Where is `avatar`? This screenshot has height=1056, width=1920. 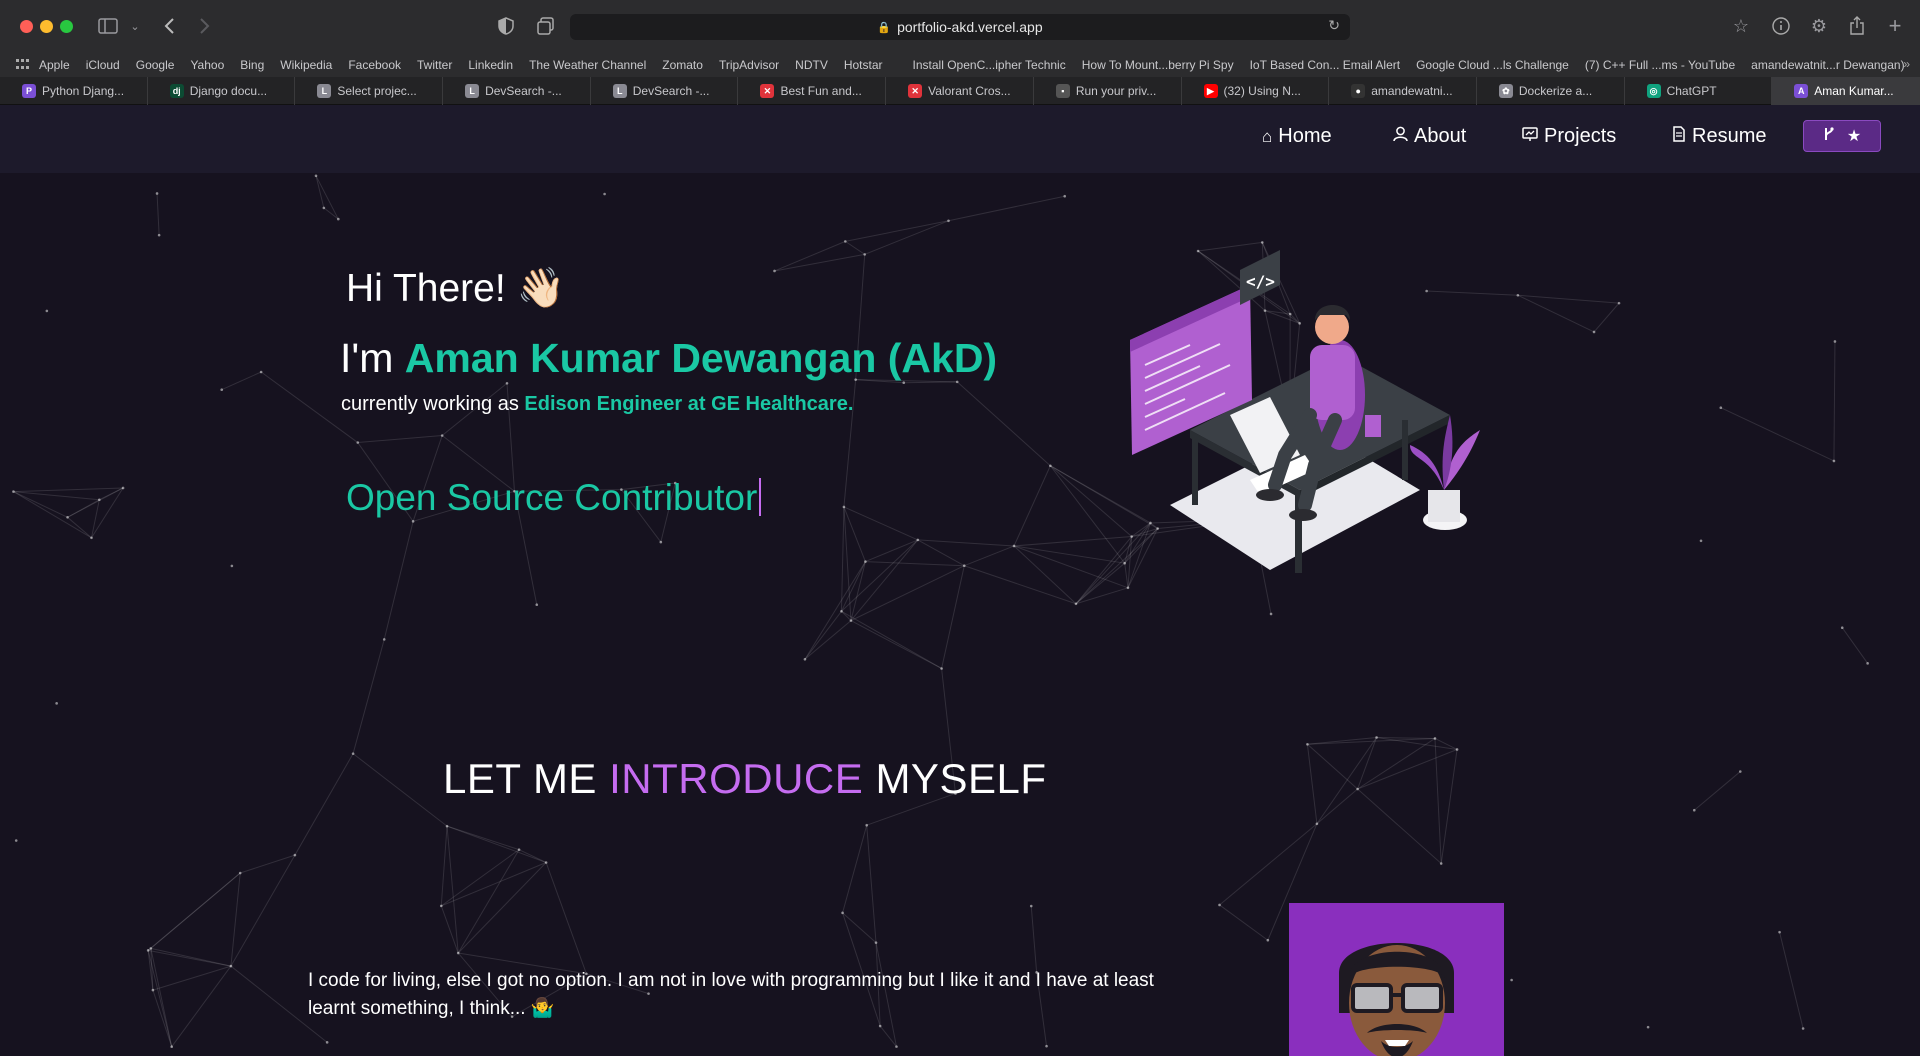
avatar is located at coordinates (1396, 979).